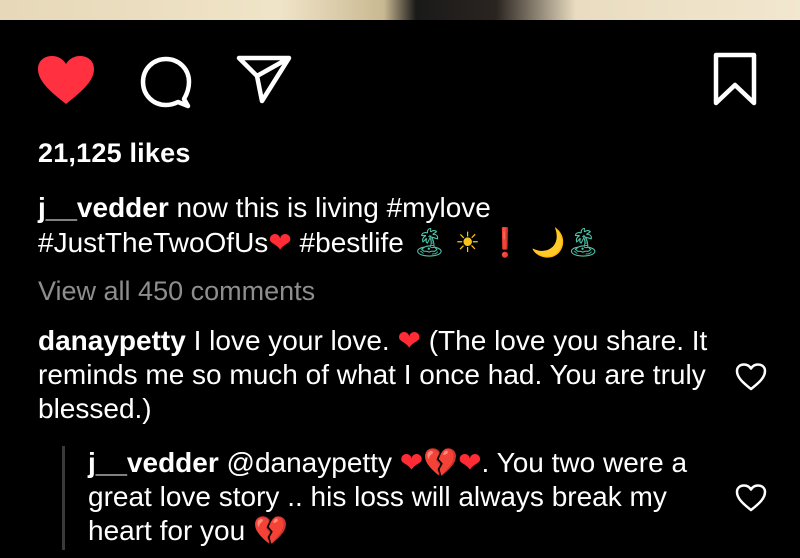  What do you see at coordinates (114, 153) in the screenshot?
I see `likes-count: 21,125 likes` at bounding box center [114, 153].